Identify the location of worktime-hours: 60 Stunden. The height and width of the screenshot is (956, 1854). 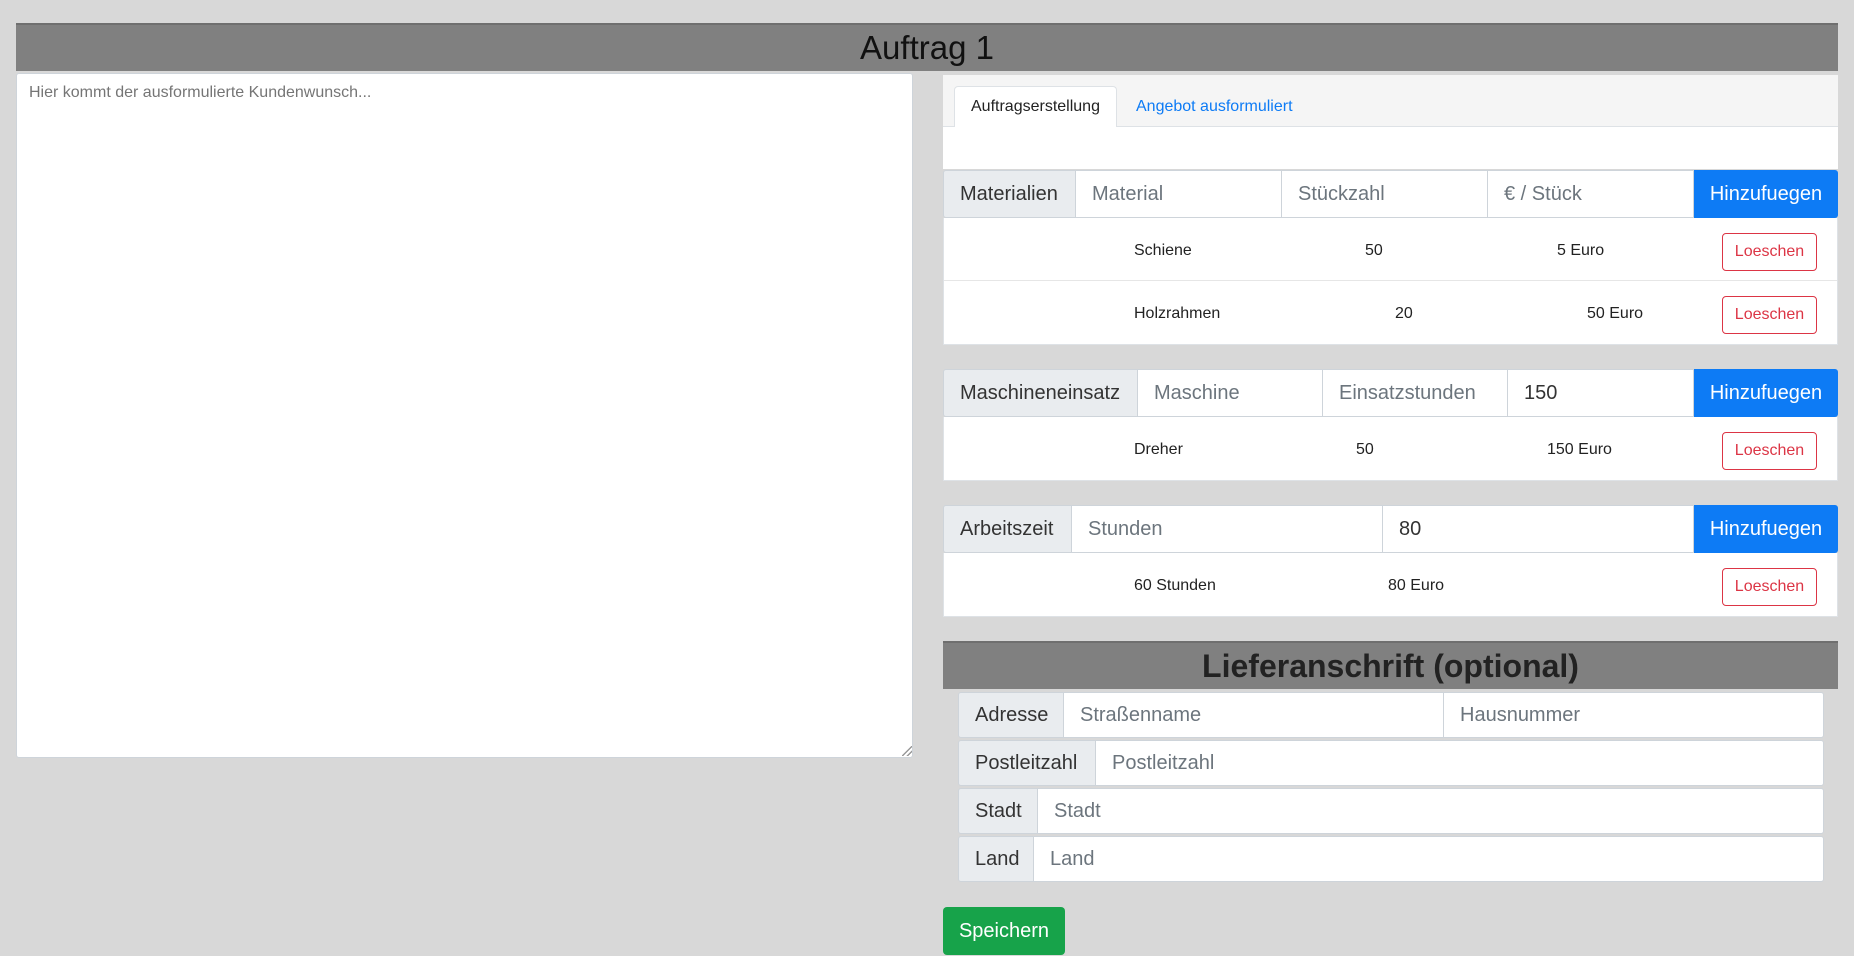
(1175, 585).